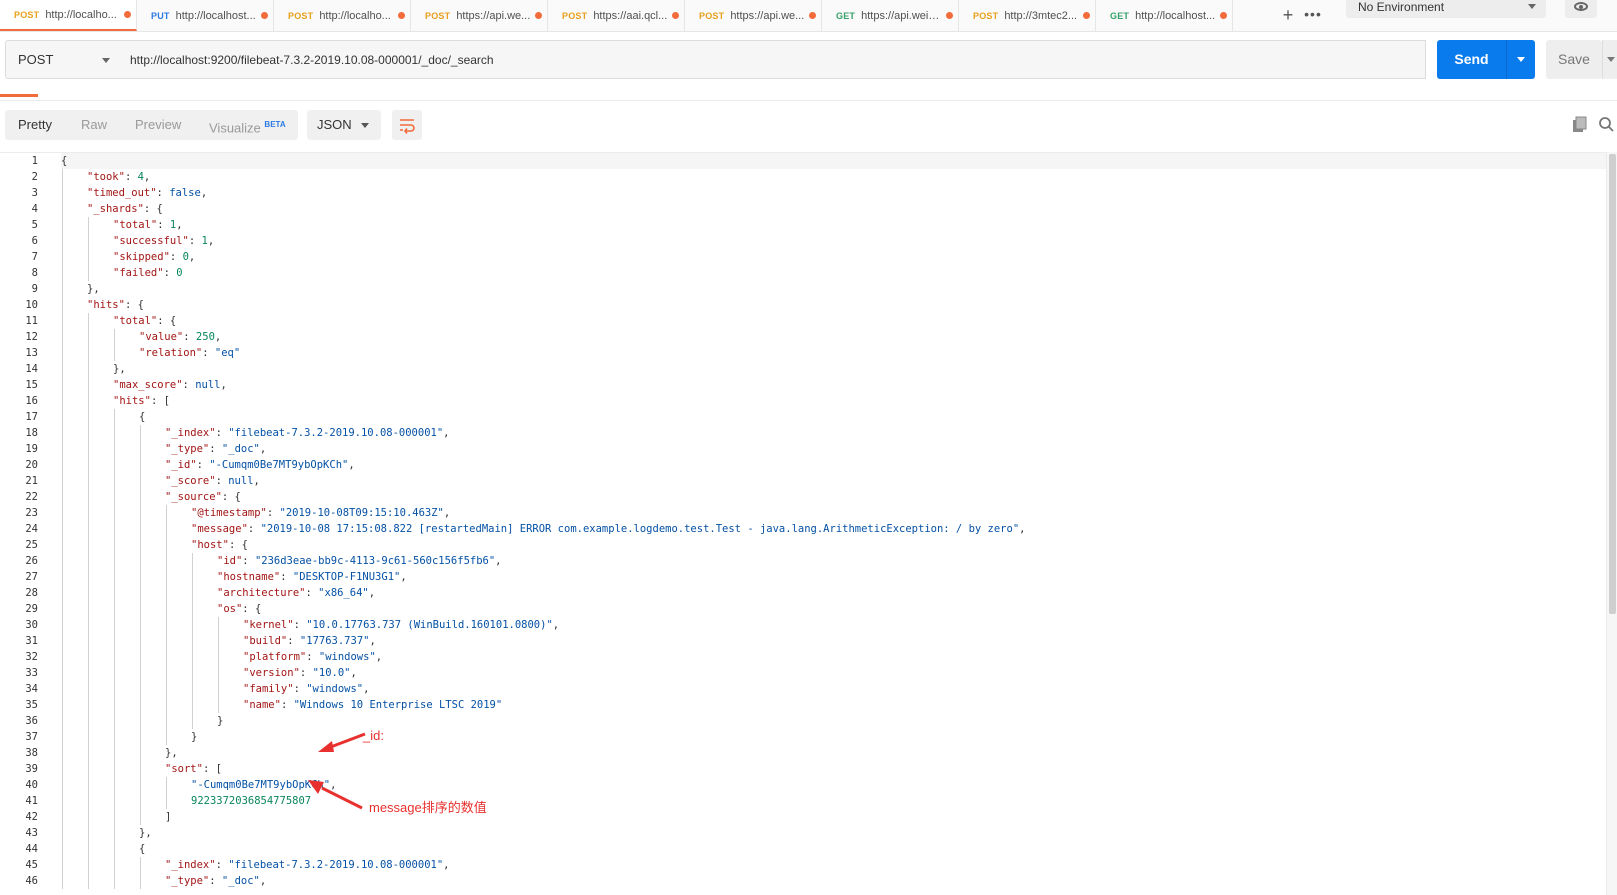 The image size is (1617, 895). What do you see at coordinates (205, 337) in the screenshot?
I see `code-token: 250` at bounding box center [205, 337].